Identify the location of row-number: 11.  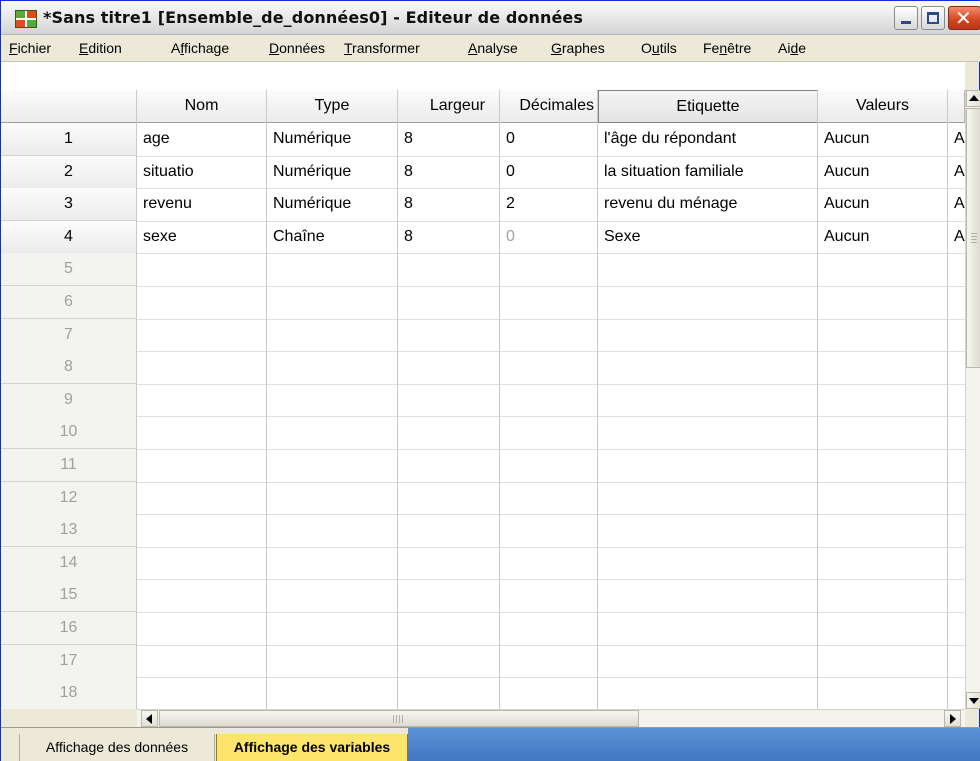
(69, 465).